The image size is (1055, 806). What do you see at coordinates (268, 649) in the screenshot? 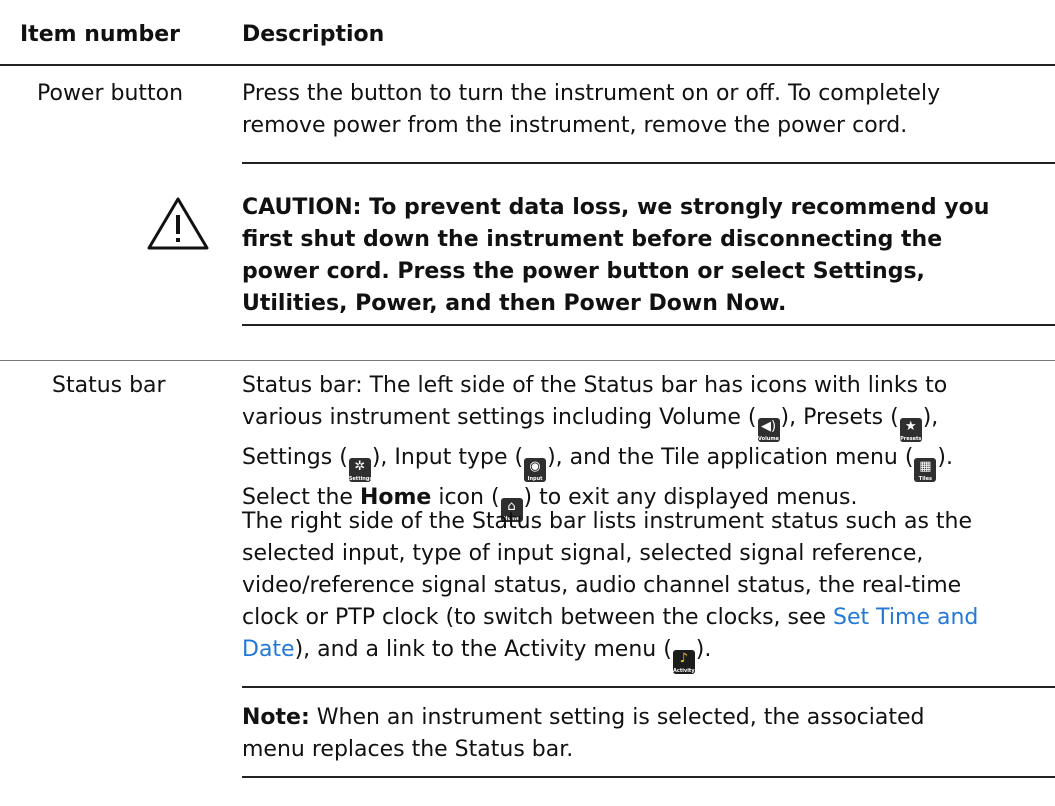
I see `set-time-date-link-cont: Date` at bounding box center [268, 649].